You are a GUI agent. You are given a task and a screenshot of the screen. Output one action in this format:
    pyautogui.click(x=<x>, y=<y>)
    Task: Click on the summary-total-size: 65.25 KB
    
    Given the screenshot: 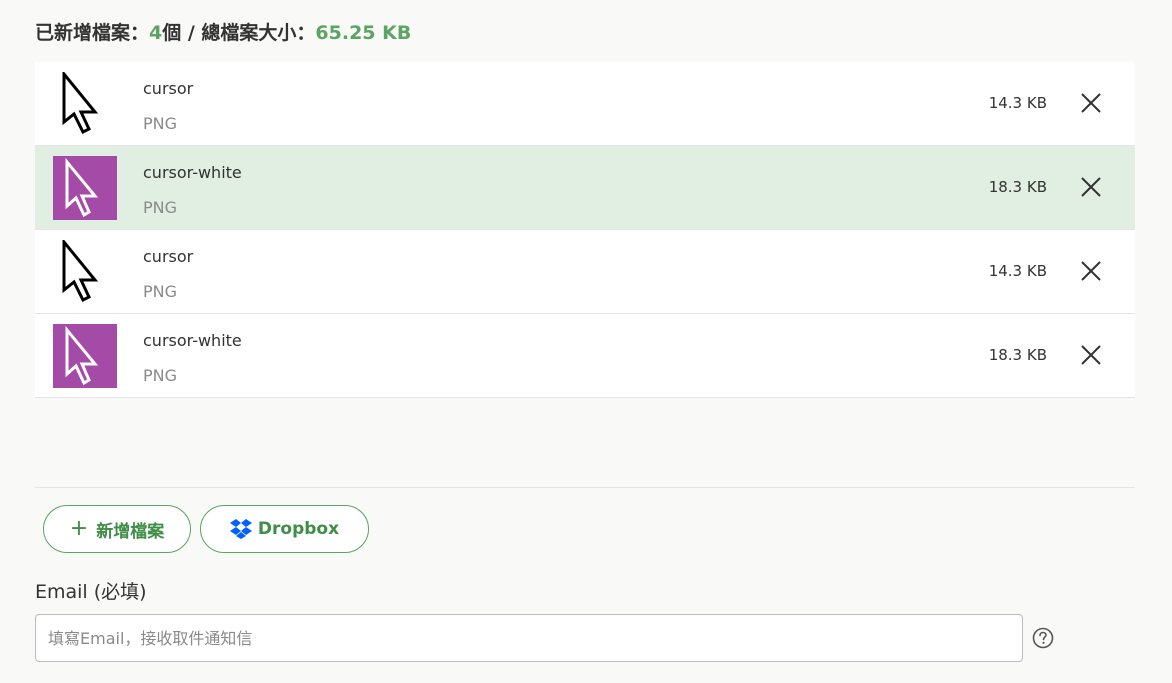 What is the action you would take?
    pyautogui.click(x=363, y=33)
    